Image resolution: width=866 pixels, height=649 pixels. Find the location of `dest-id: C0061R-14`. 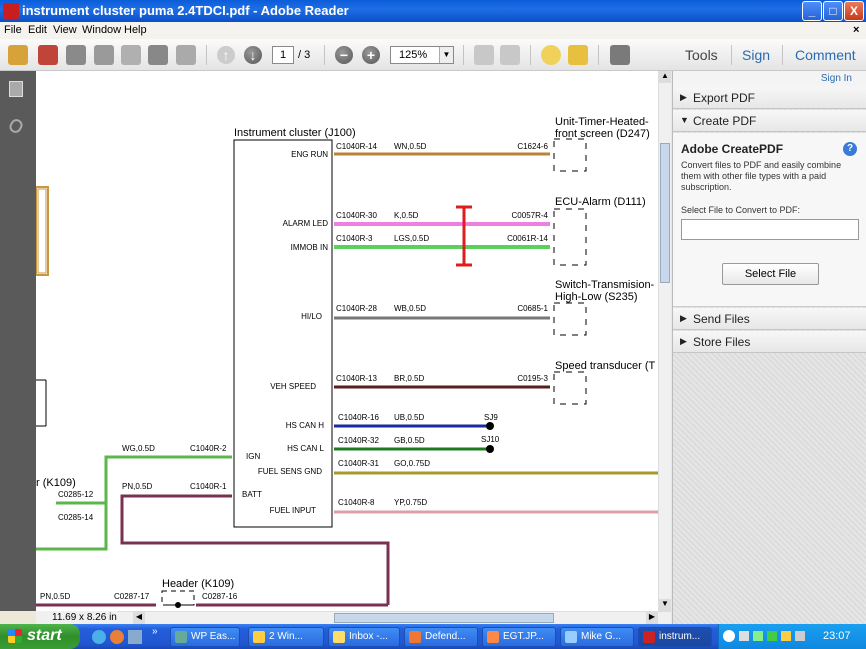

dest-id: C0061R-14 is located at coordinates (527, 238).